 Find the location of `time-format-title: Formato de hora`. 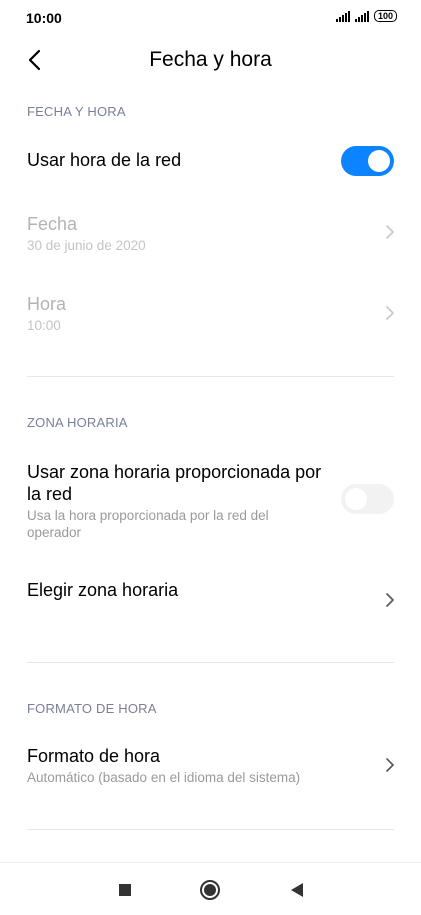

time-format-title: Formato de hora is located at coordinates (94, 756).